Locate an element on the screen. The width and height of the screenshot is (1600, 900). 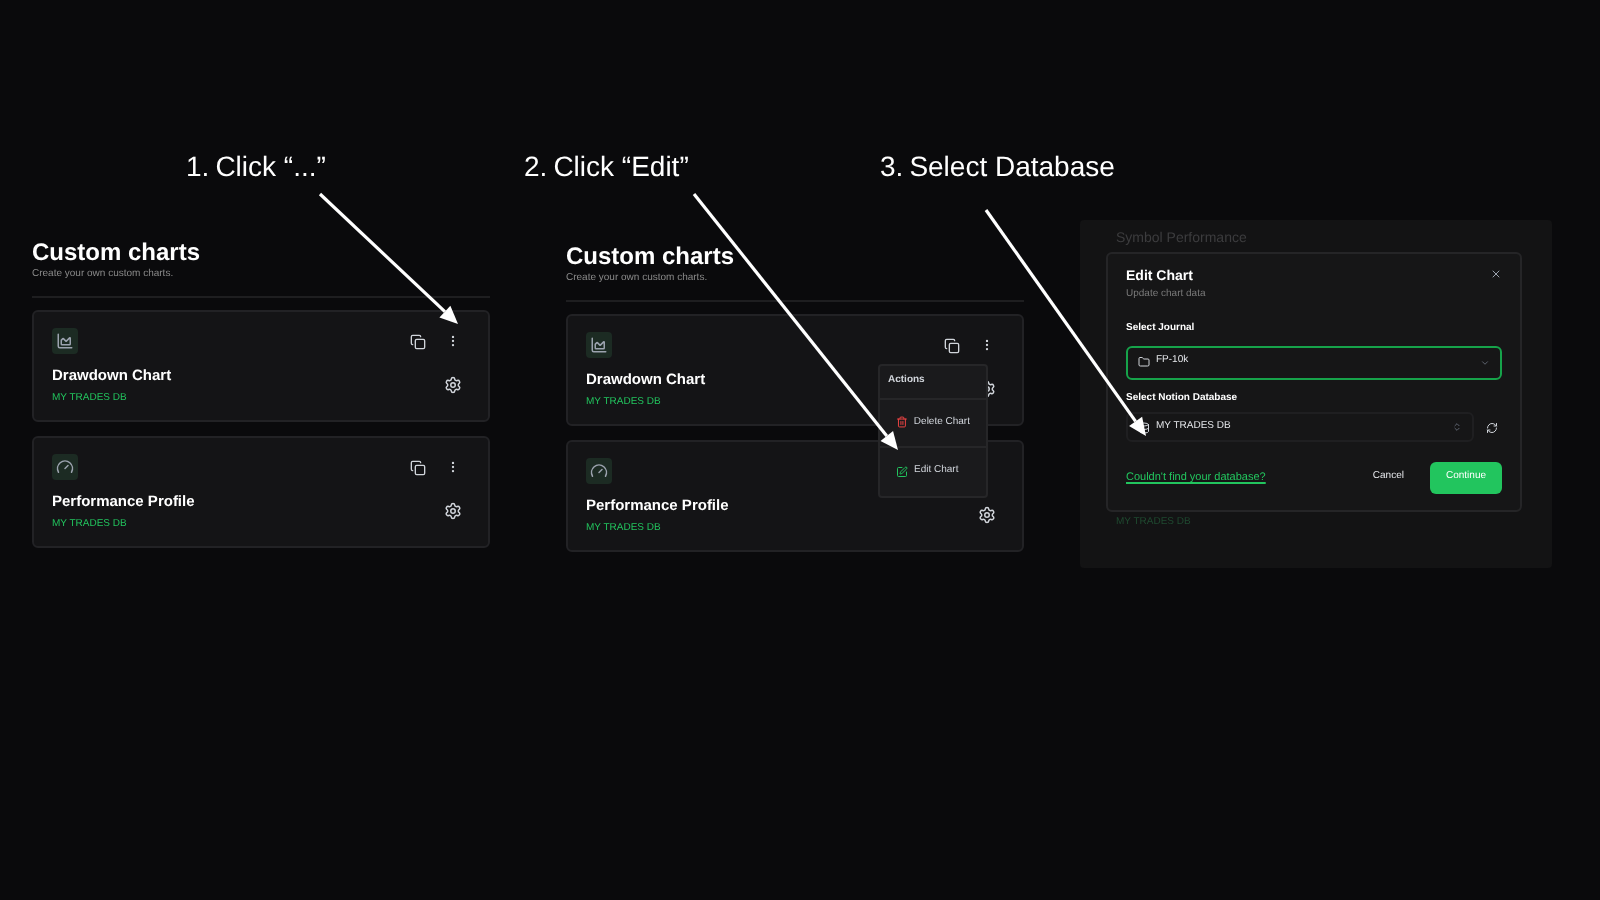
step-caption: 2. Click “Edit” is located at coordinates (606, 167).